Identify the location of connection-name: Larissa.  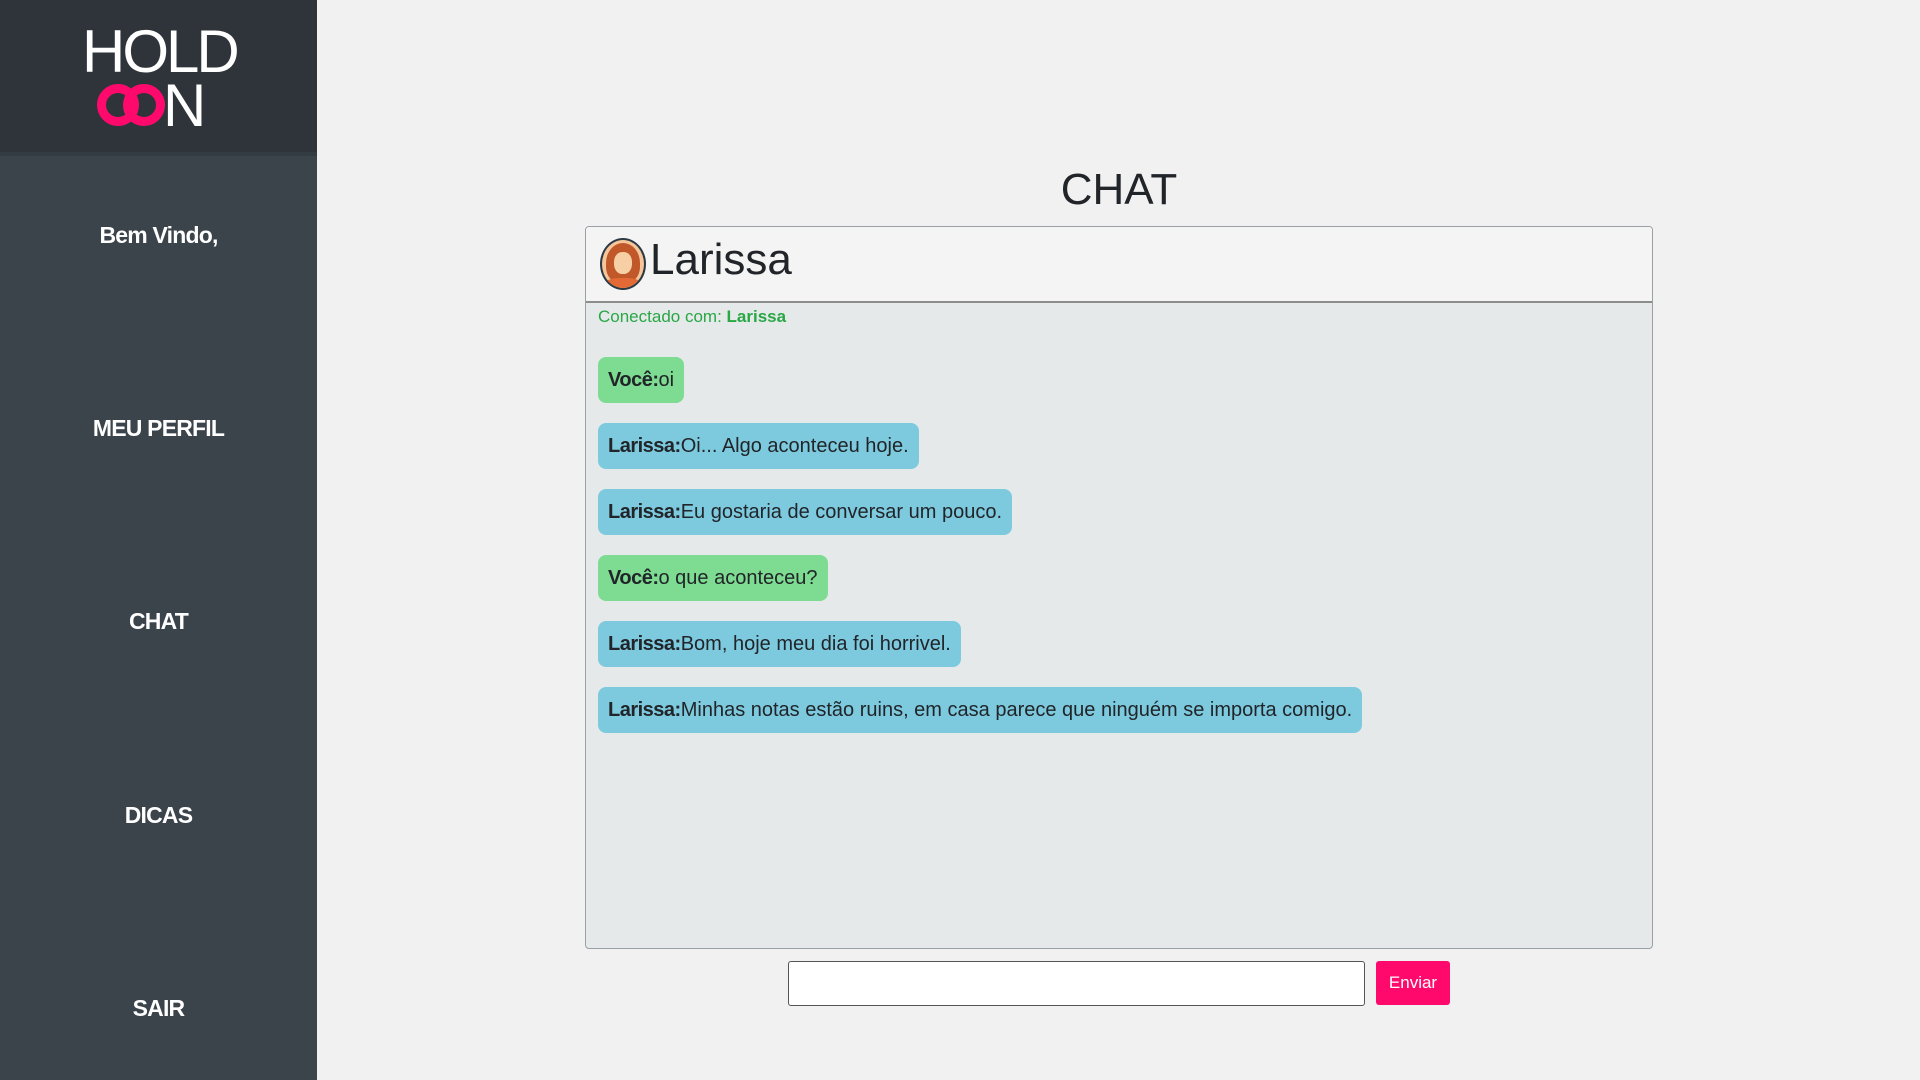
(756, 316).